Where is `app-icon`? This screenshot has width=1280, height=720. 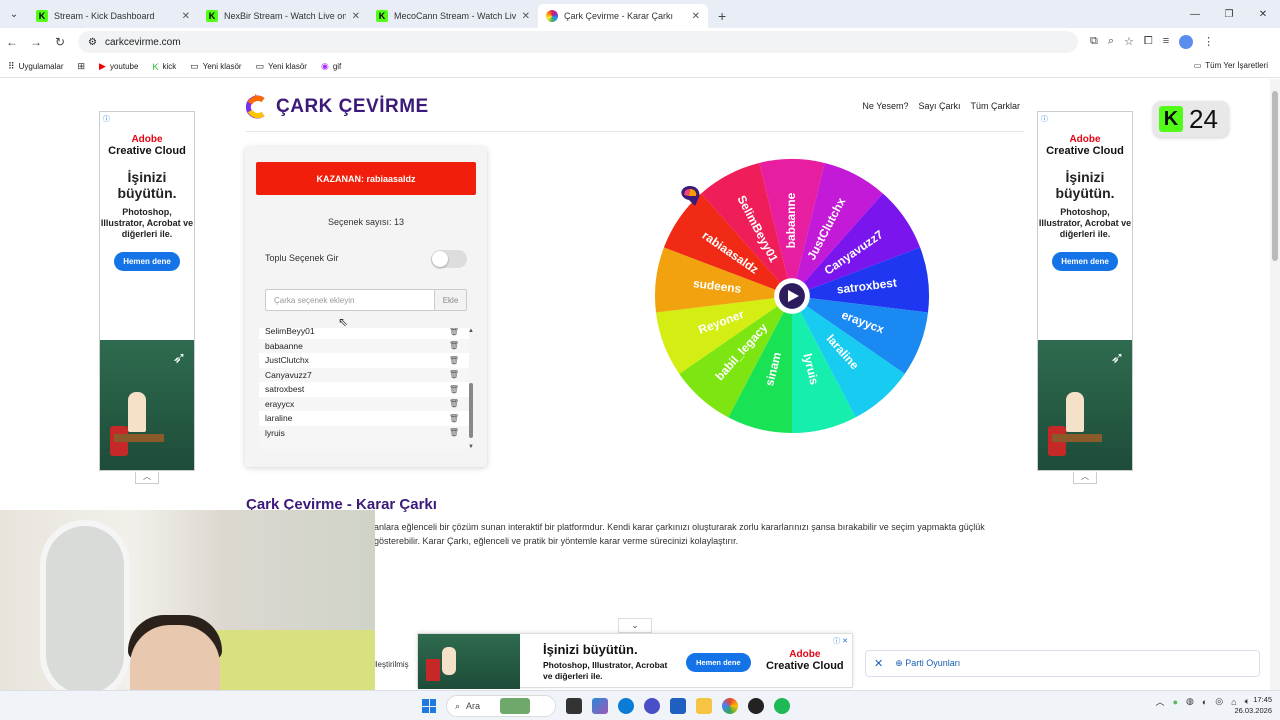
app-icon is located at coordinates (652, 706).